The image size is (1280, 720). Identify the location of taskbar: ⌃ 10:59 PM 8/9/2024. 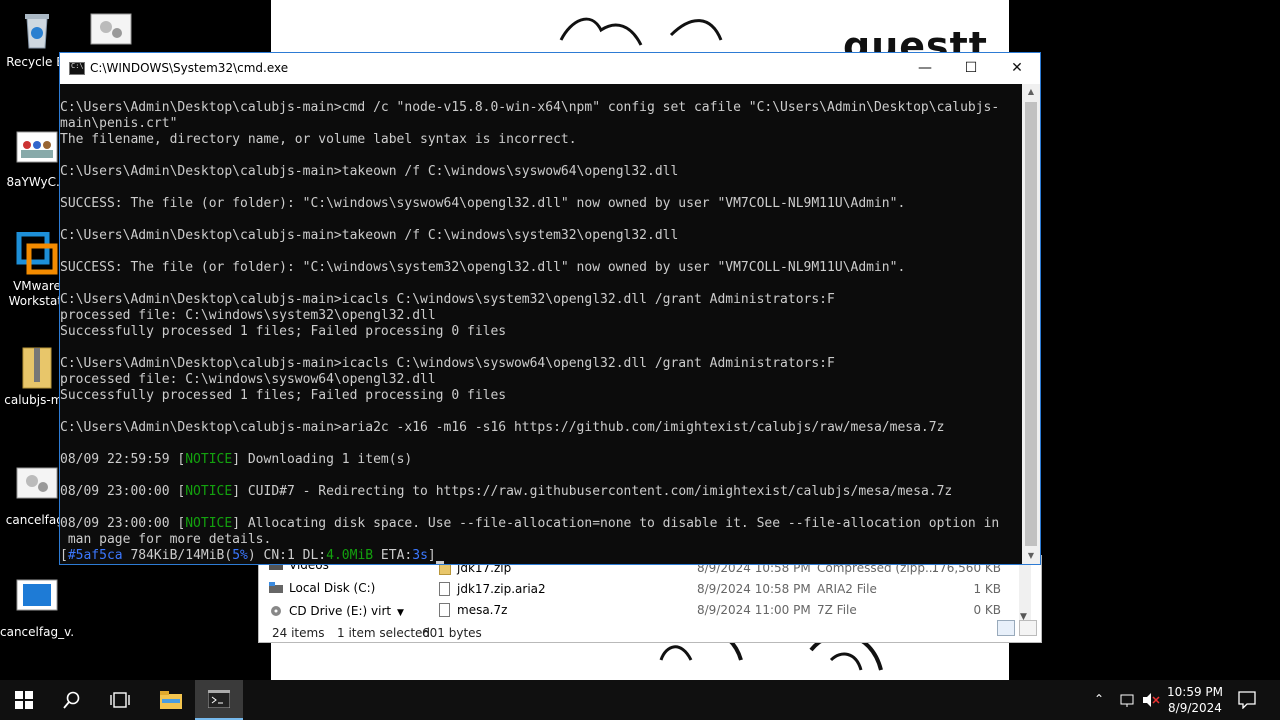
(640, 700).